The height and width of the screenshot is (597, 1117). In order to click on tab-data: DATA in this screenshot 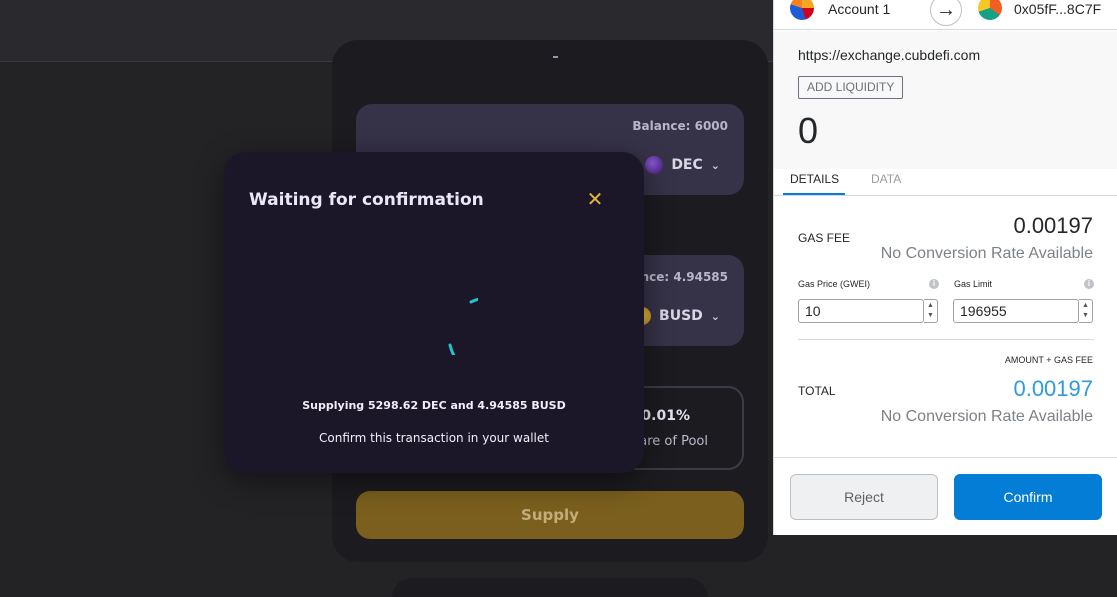, I will do `click(886, 179)`.